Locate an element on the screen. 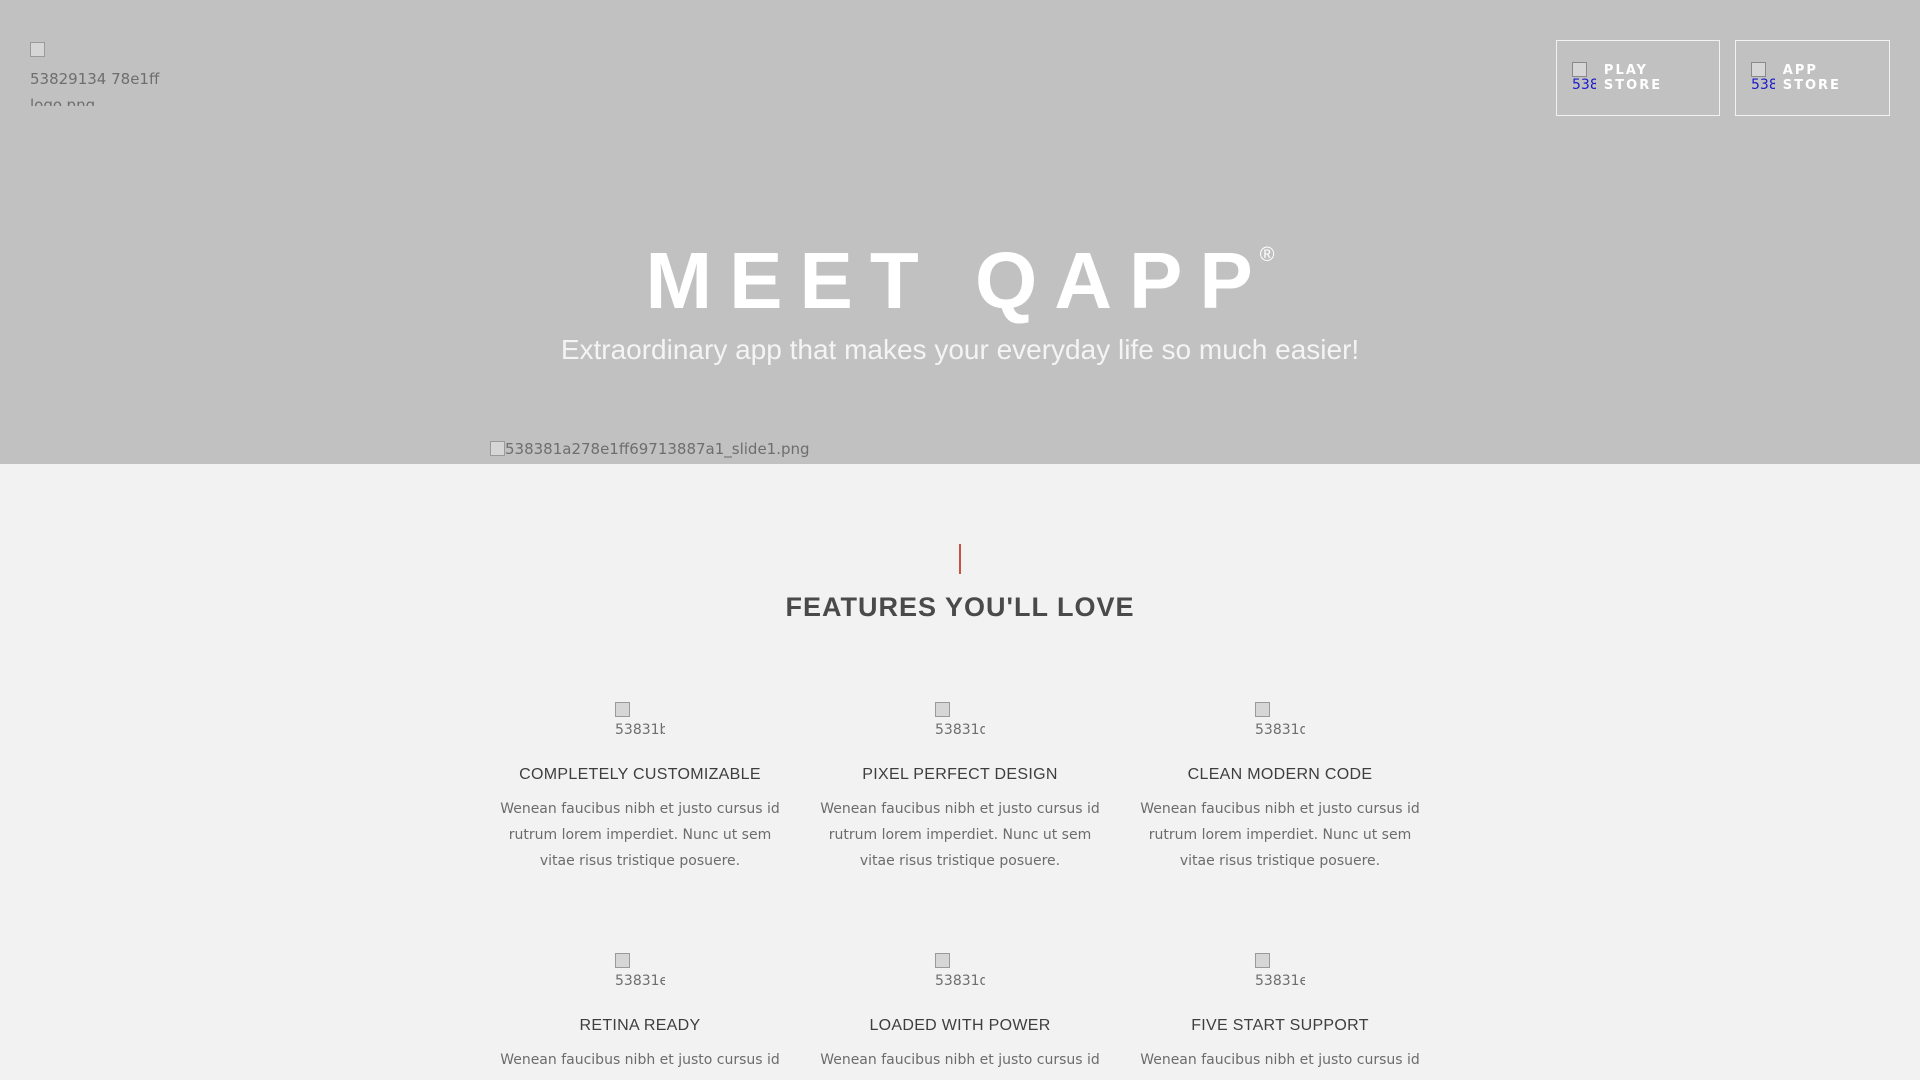 Image resolution: width=1920 pixels, height=1080 pixels. feature-icon: 53831bc is located at coordinates (640, 721).